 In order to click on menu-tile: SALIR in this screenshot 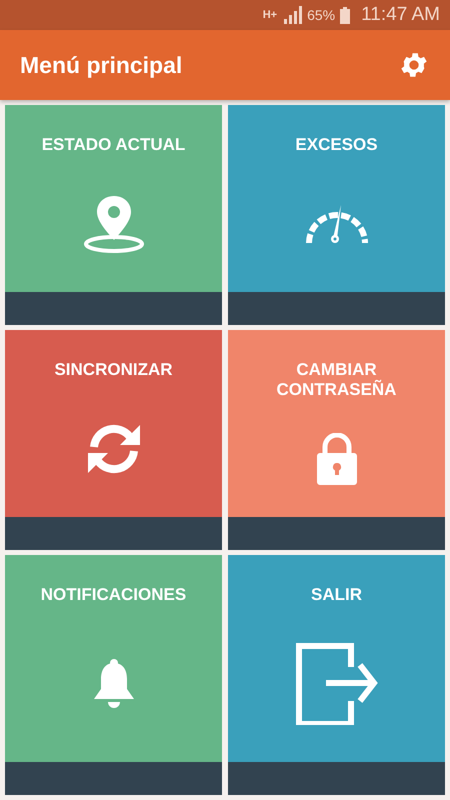, I will do `click(336, 675)`.